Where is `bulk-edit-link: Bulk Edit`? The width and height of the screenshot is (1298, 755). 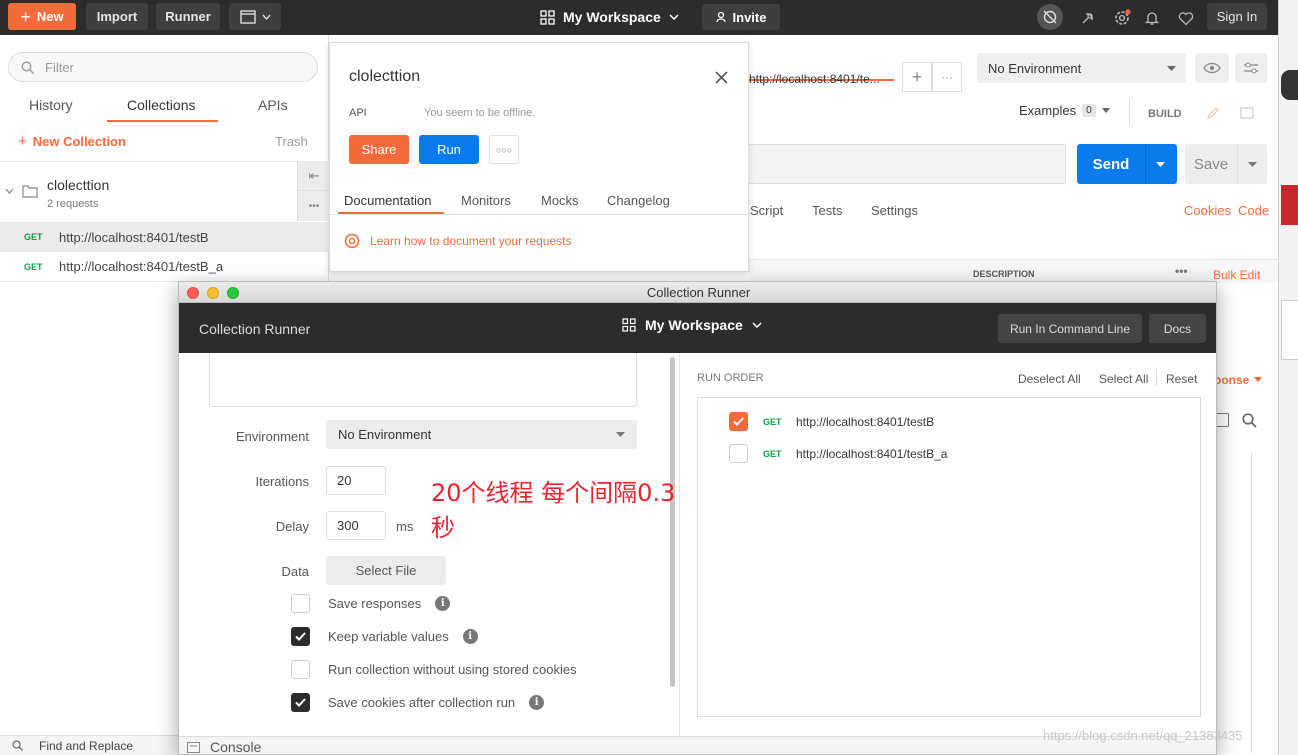 bulk-edit-link: Bulk Edit is located at coordinates (1236, 275).